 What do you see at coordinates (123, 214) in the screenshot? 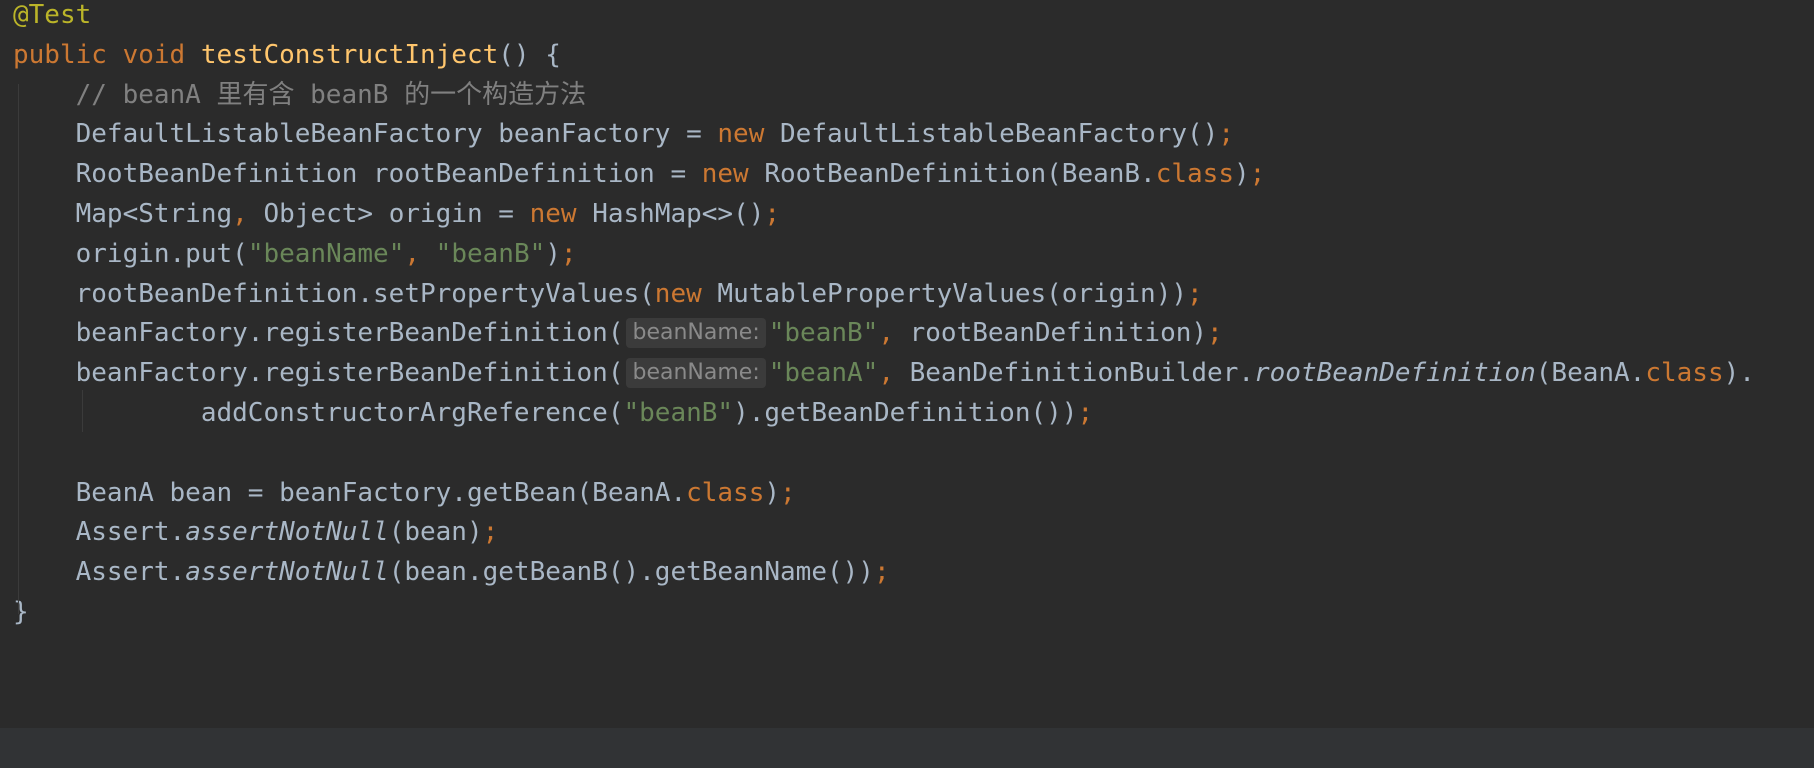
I see `code-token-plain: Map<String` at bounding box center [123, 214].